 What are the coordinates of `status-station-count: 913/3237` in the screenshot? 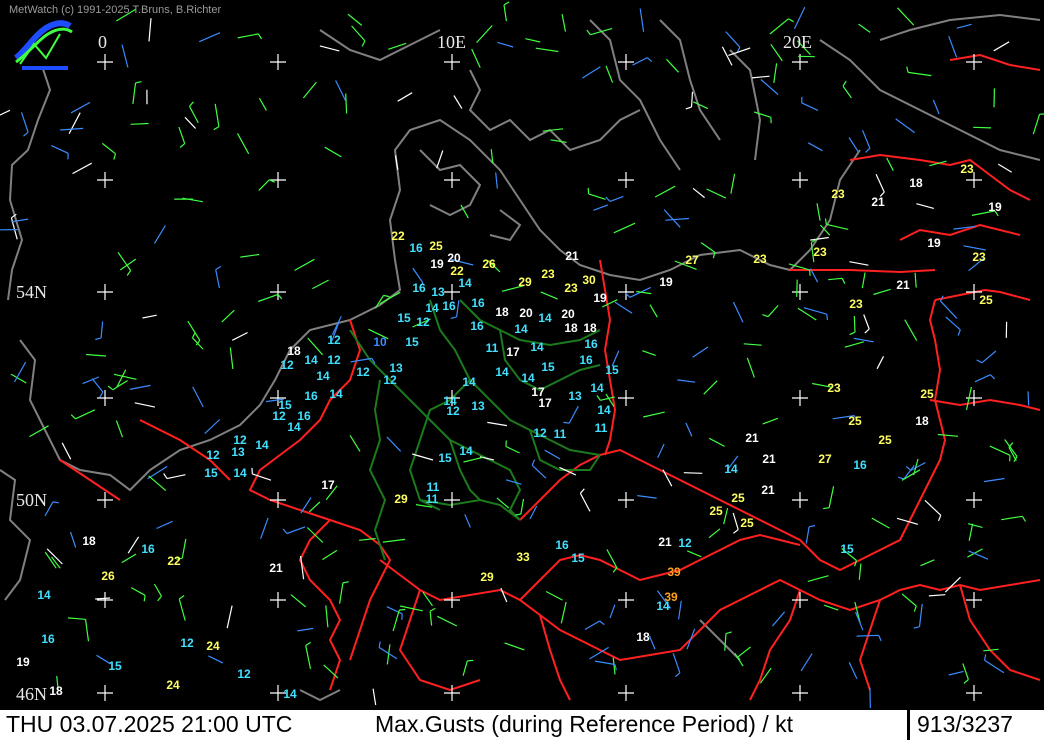 It's located at (965, 724).